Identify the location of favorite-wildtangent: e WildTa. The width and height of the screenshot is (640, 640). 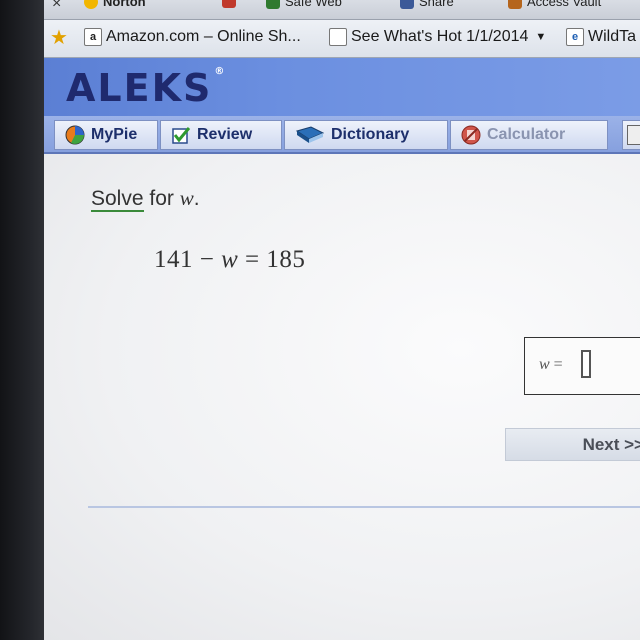
(601, 37).